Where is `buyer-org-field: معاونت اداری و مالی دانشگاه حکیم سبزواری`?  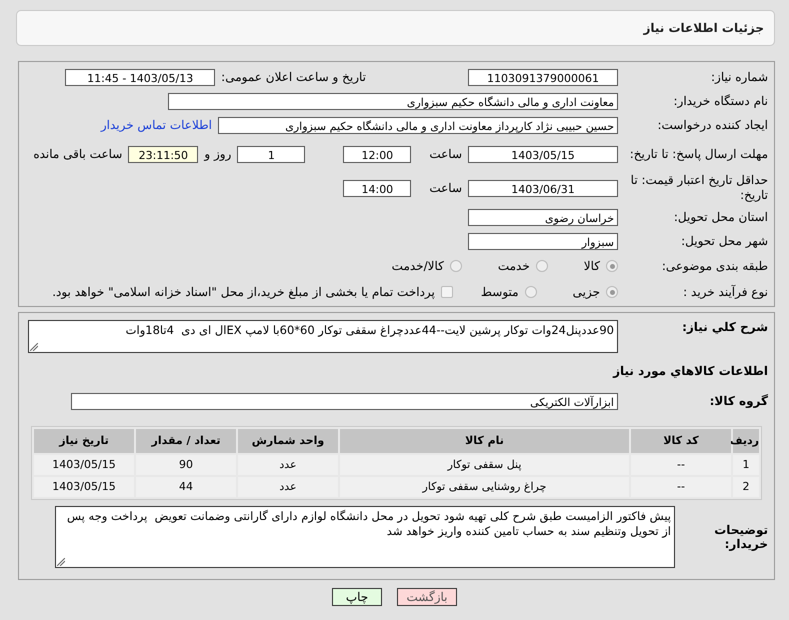 buyer-org-field: معاونت اداری و مالی دانشگاه حکیم سبزواری is located at coordinates (393, 101).